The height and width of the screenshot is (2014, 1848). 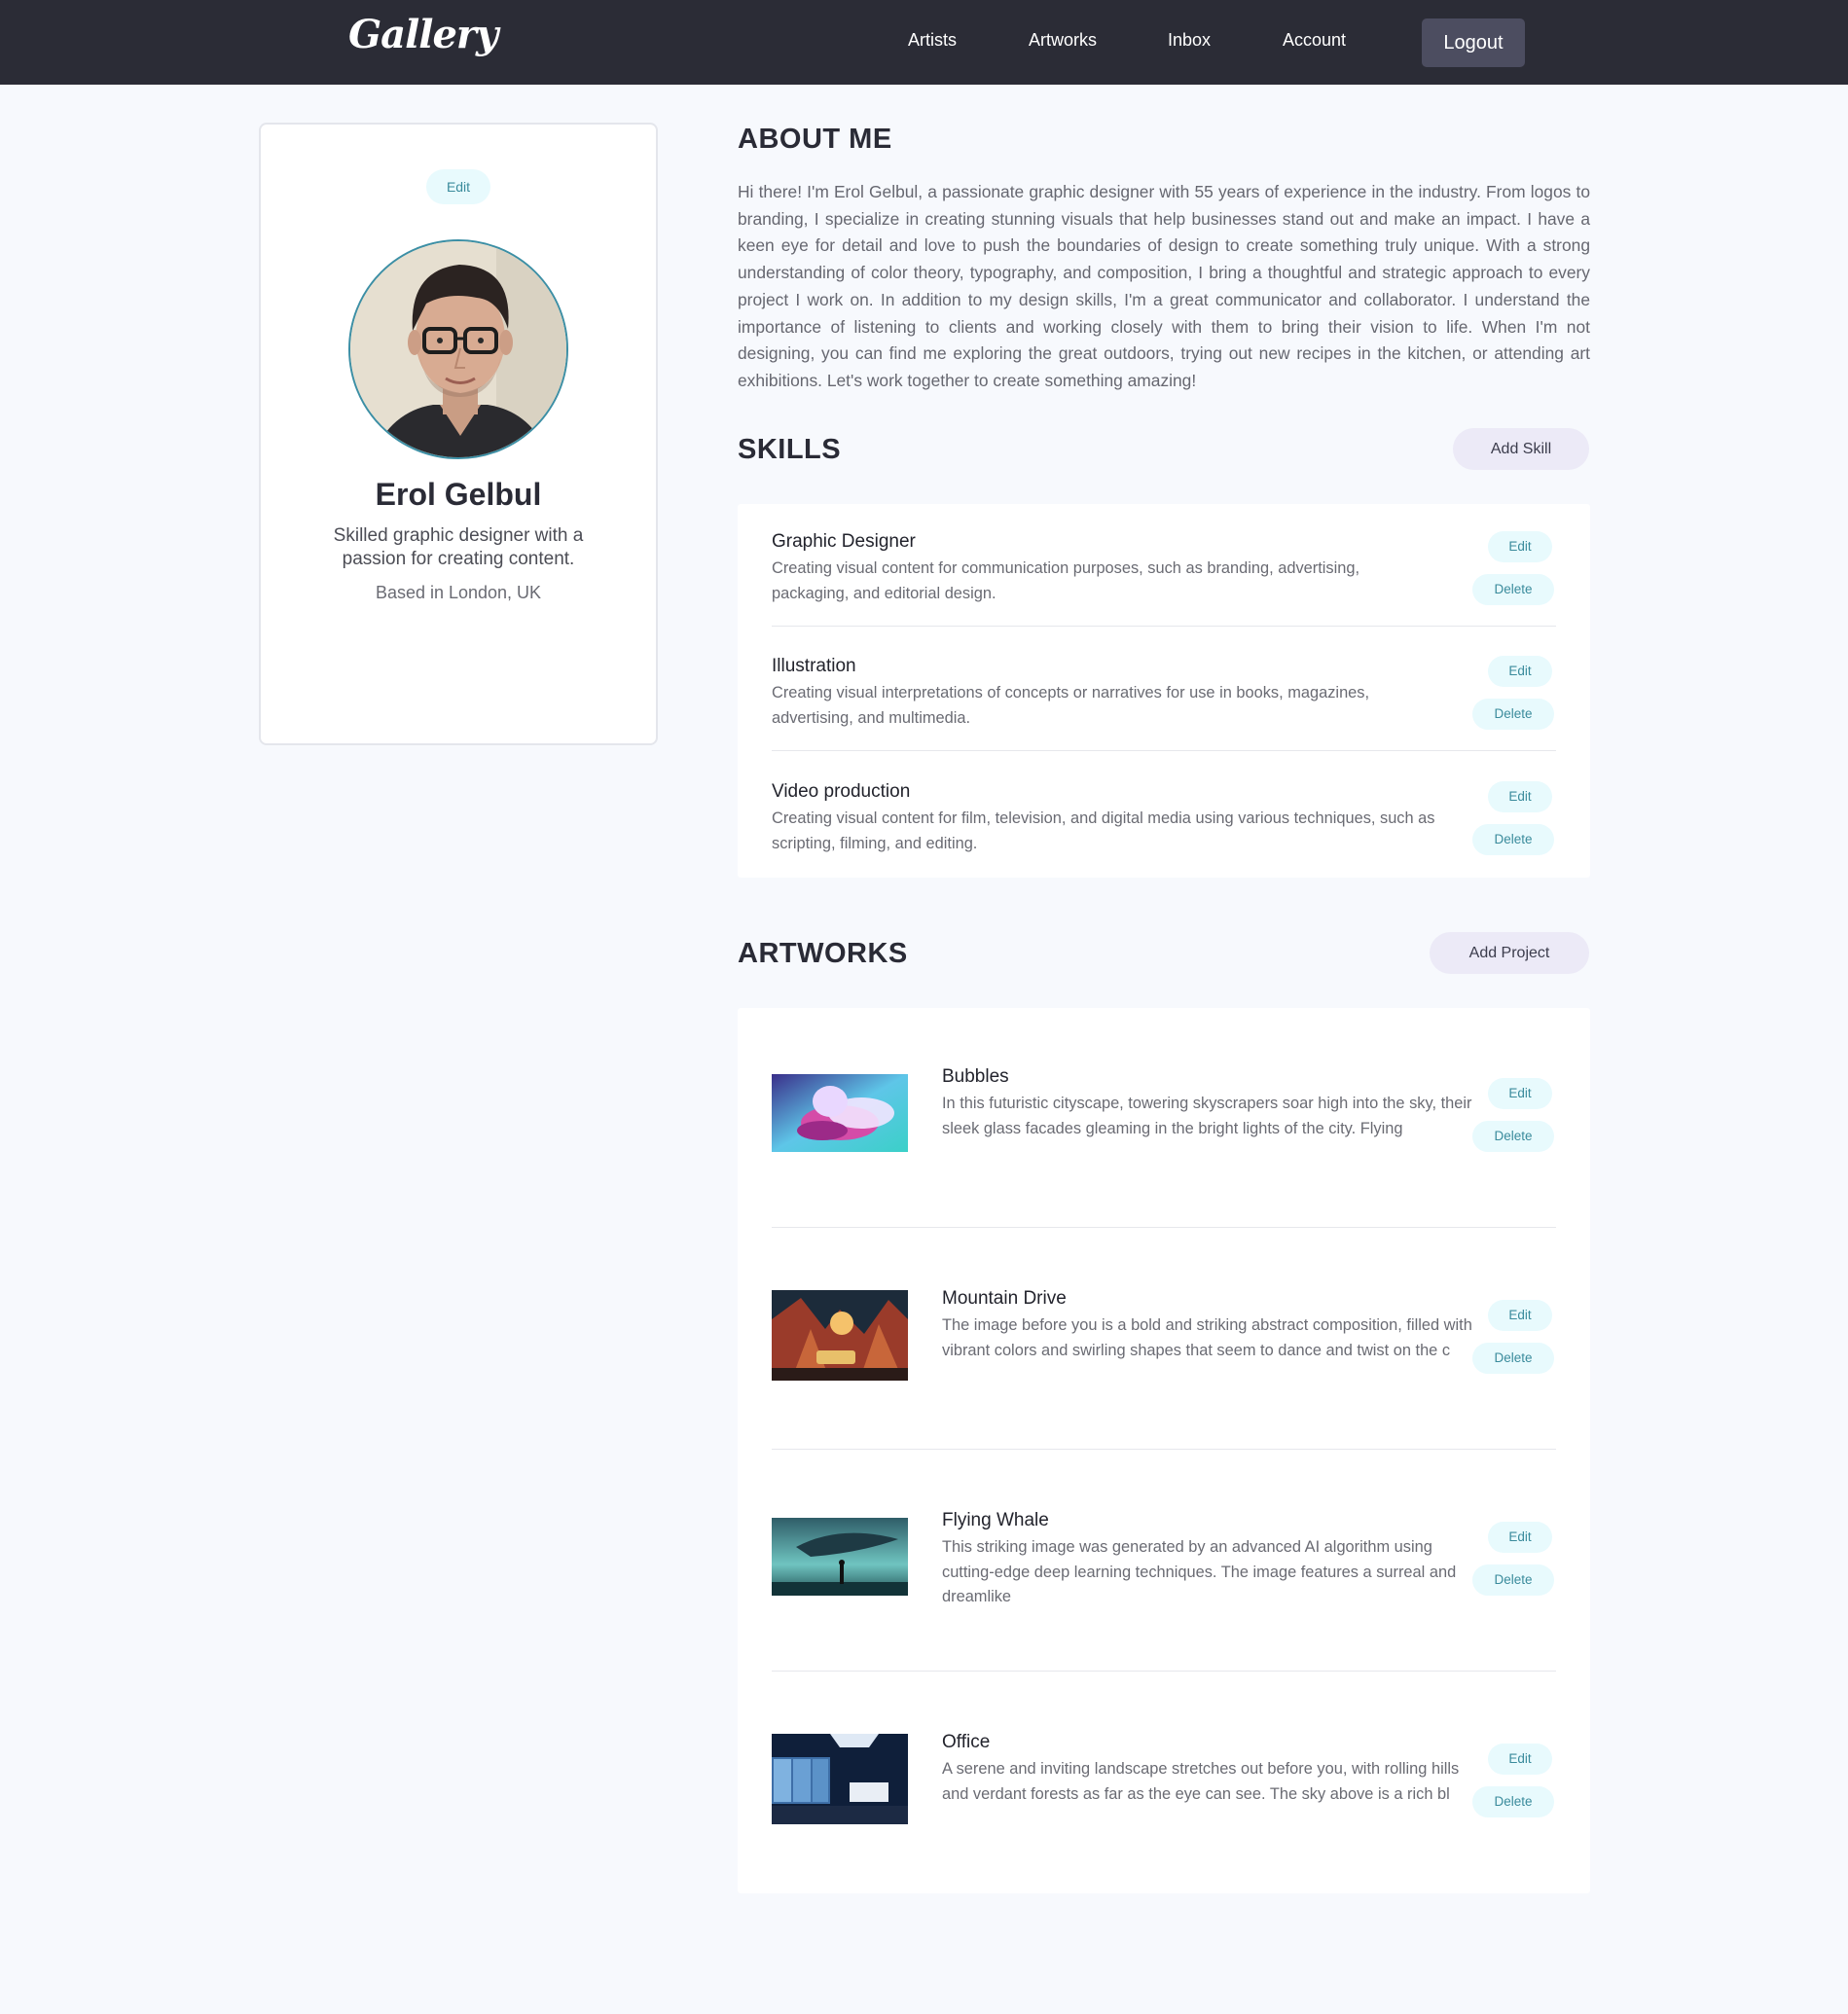 I want to click on brand-logo: Gallery, so click(x=423, y=34).